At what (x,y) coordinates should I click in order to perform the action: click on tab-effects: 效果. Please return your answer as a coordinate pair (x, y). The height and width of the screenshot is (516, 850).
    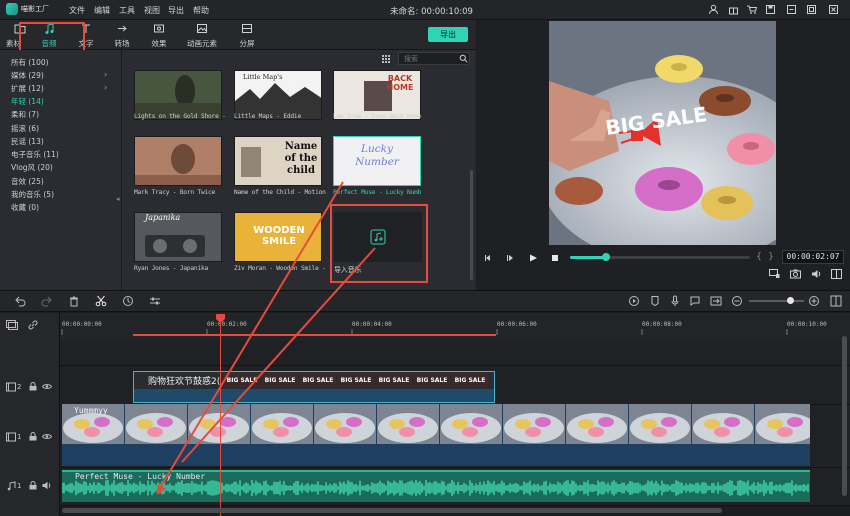
    Looking at the image, I should click on (159, 35).